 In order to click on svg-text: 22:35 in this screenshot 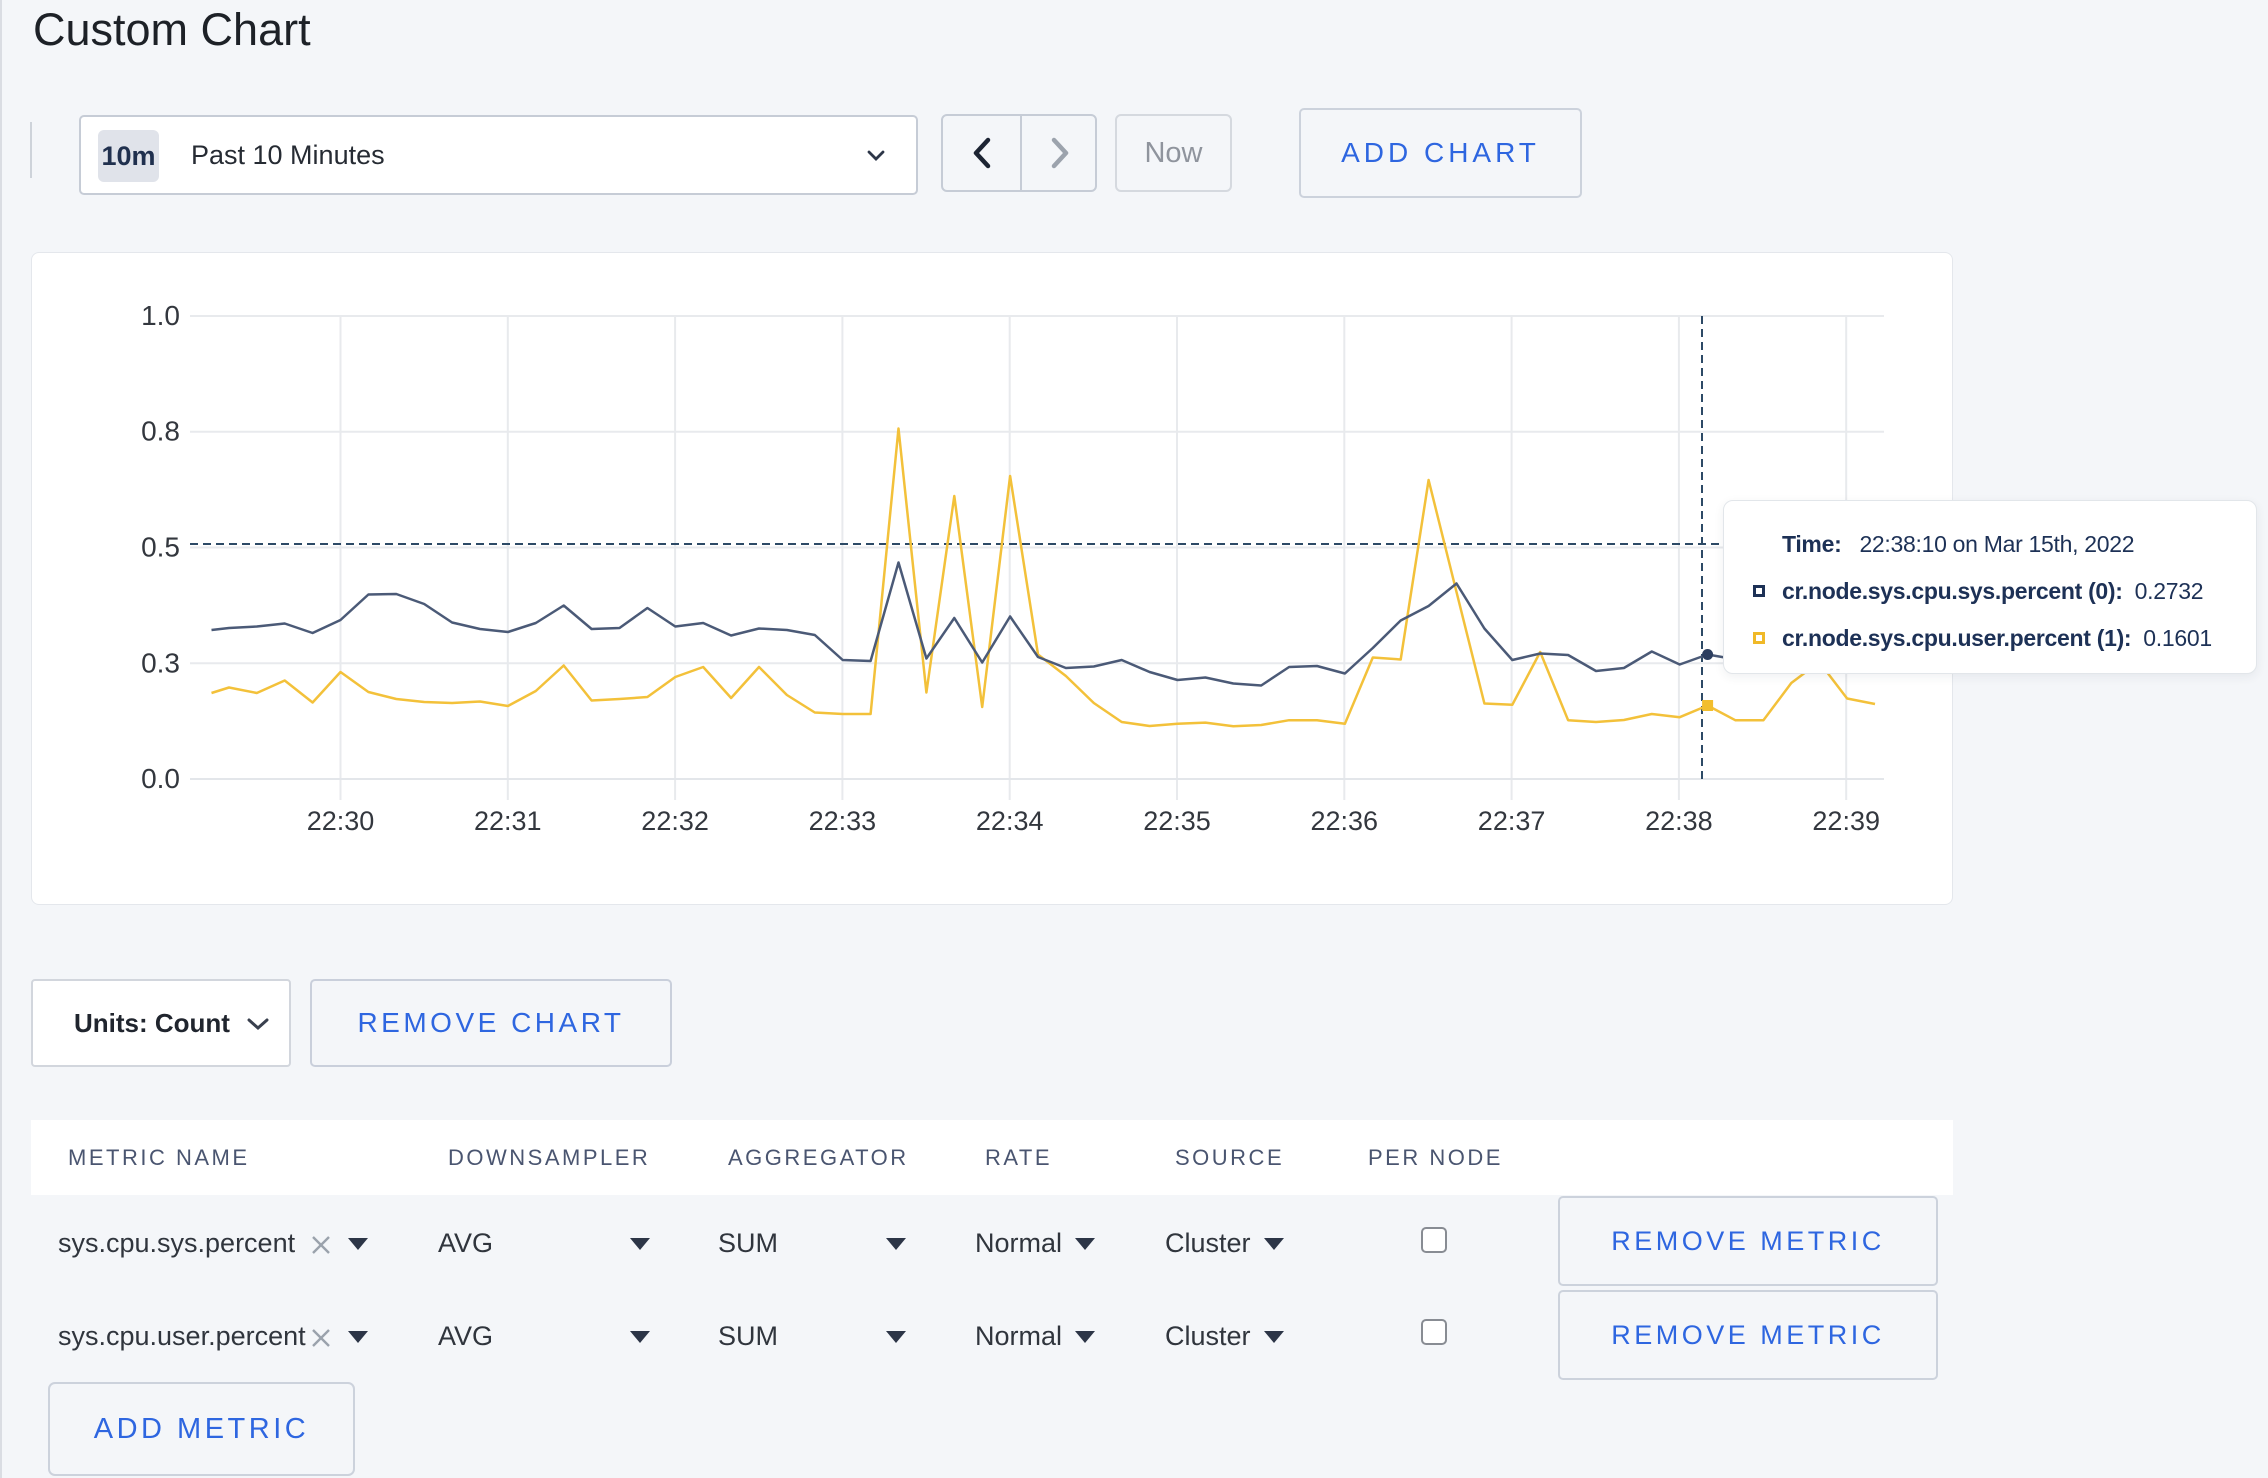, I will do `click(1177, 821)`.